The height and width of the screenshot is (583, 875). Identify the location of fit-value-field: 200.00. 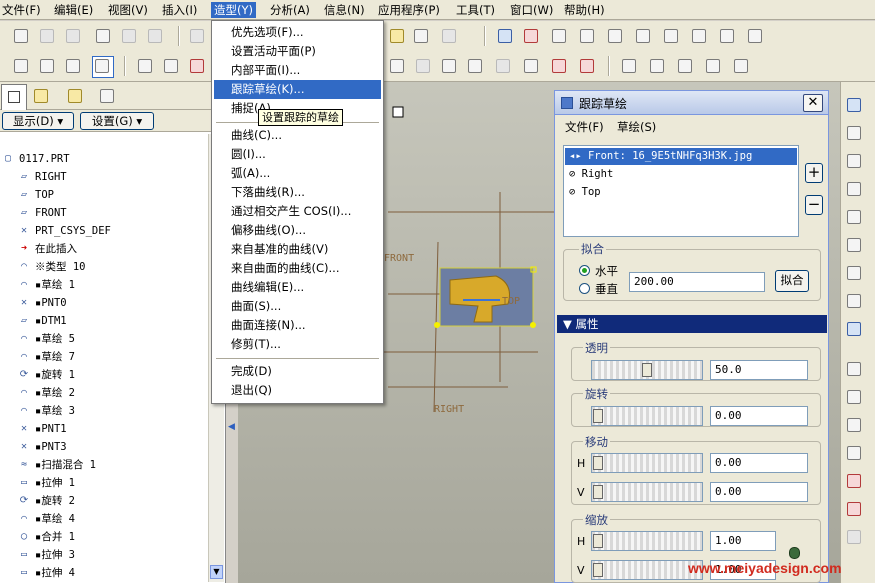
(697, 282).